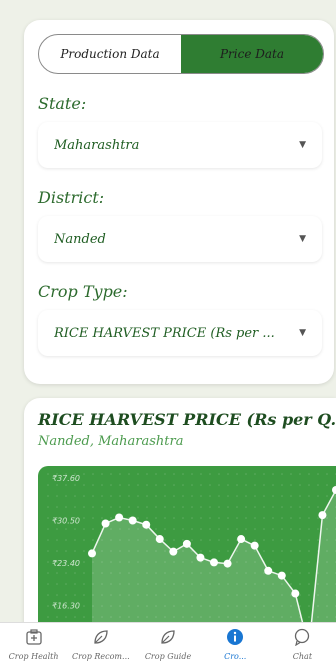  What do you see at coordinates (83, 291) in the screenshot?
I see `crop-type-label: Crop Type:` at bounding box center [83, 291].